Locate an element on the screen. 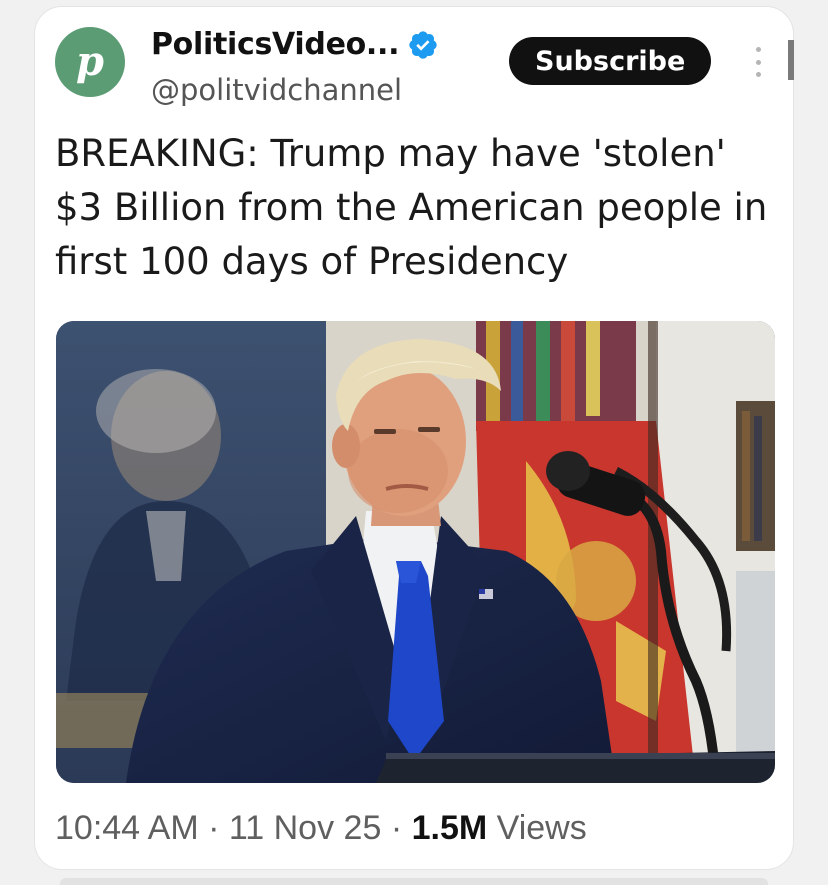  post-date: 11 Nov 25 is located at coordinates (305, 828).